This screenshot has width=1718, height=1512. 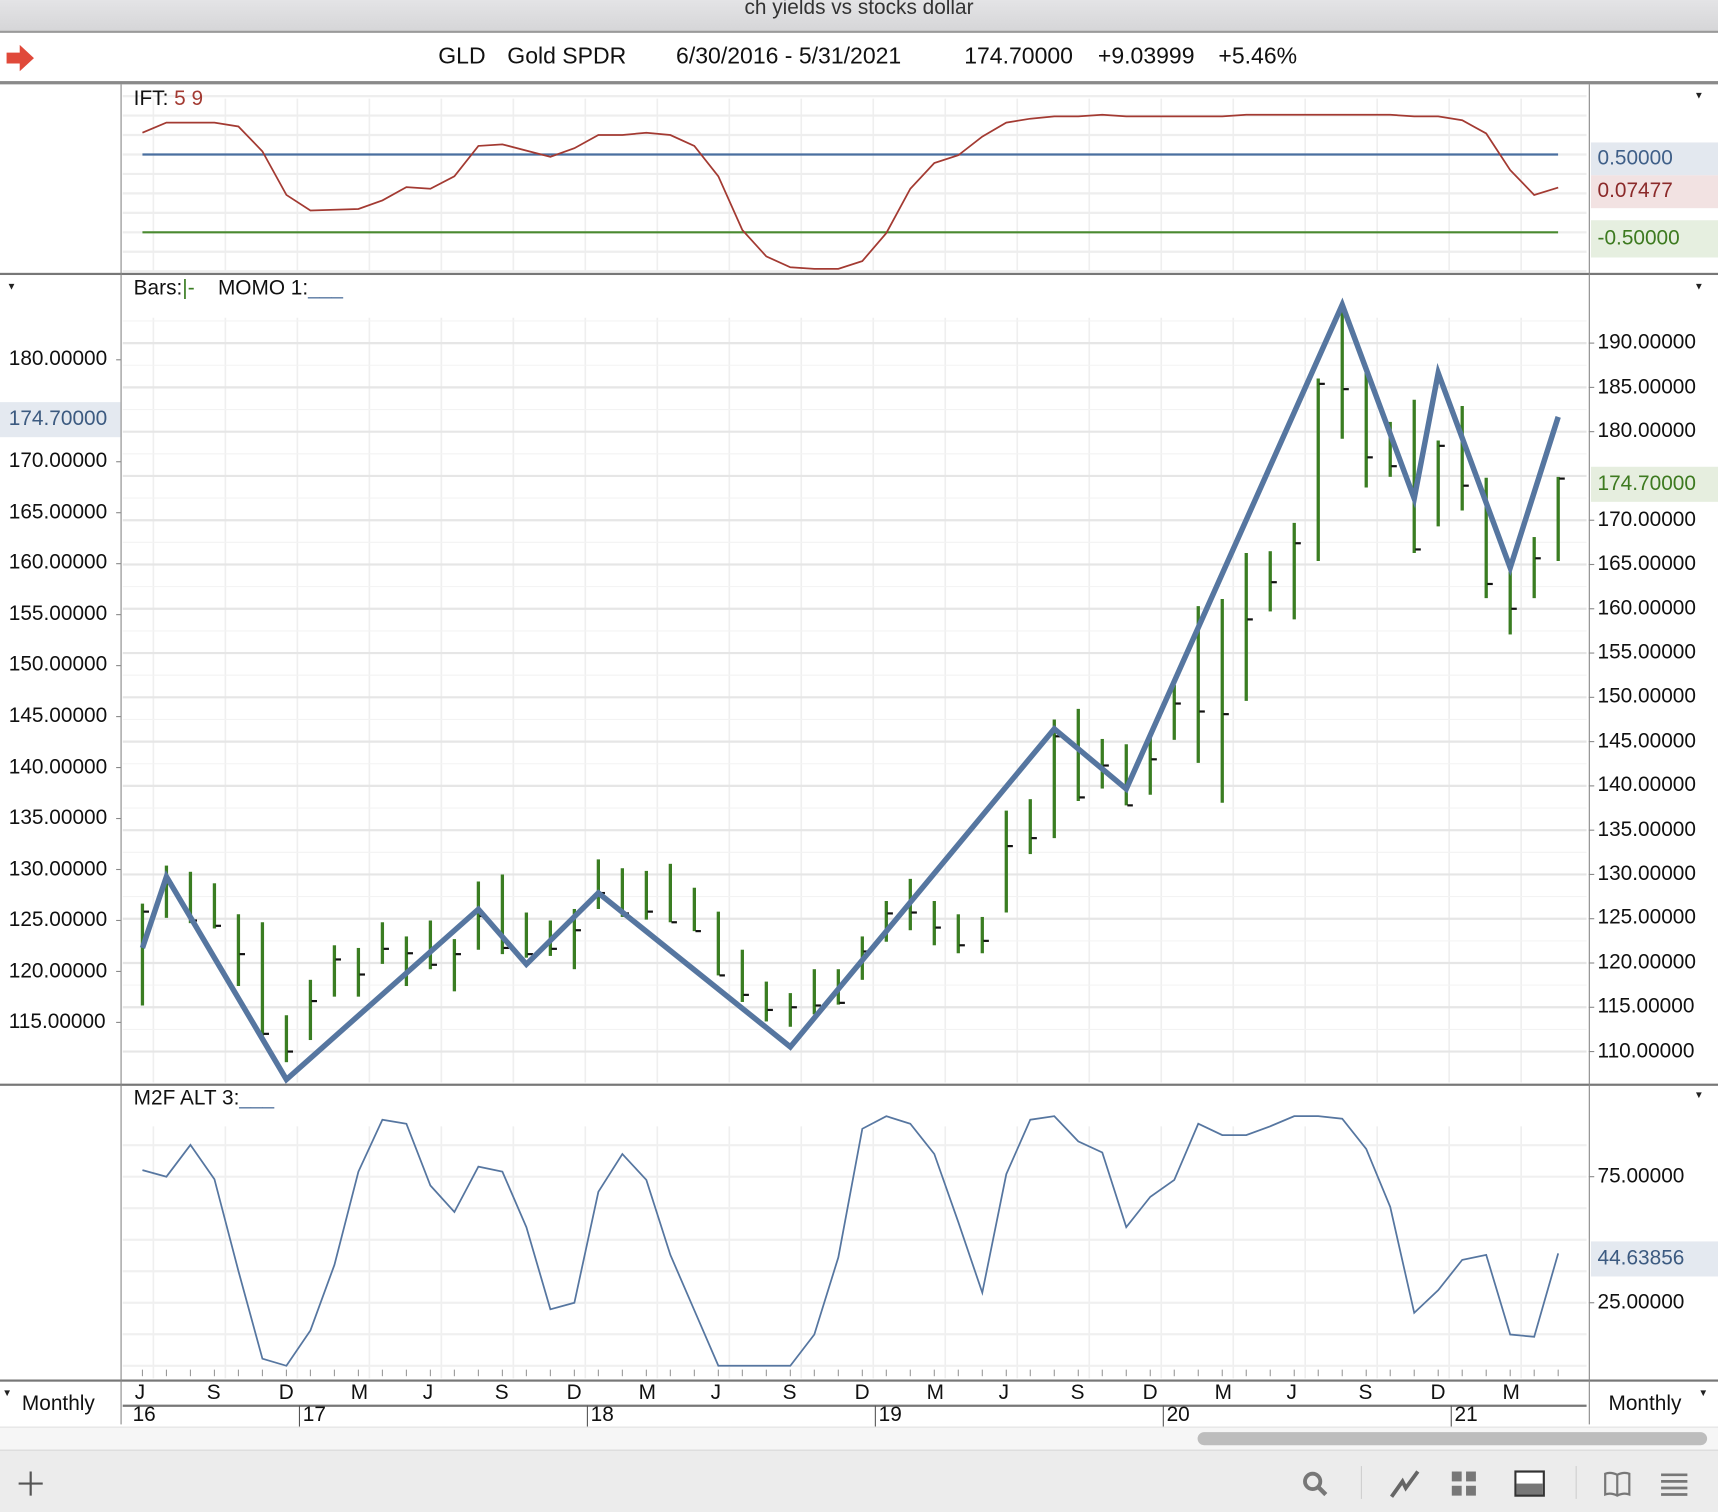 What do you see at coordinates (1654, 239) in the screenshot?
I see `ift-lower-level-label: -0.50000` at bounding box center [1654, 239].